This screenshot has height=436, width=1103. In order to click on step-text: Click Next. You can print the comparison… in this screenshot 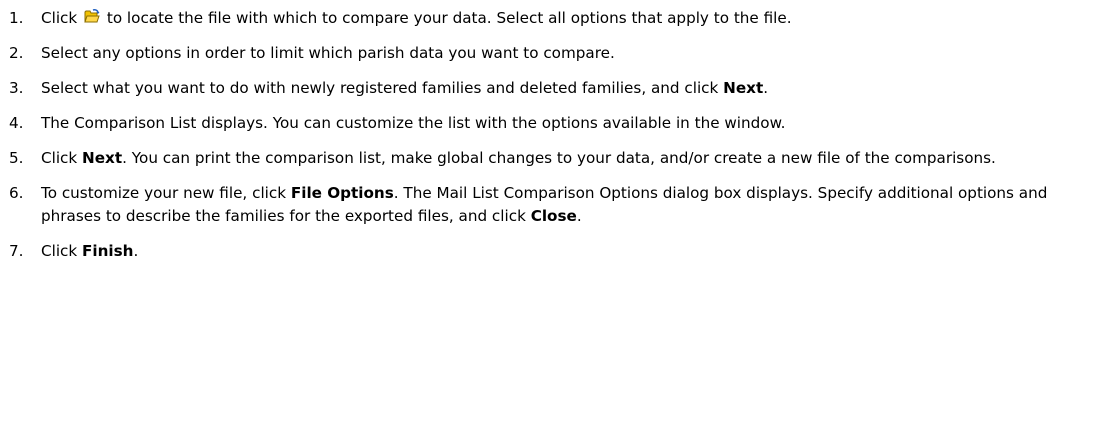, I will do `click(518, 158)`.